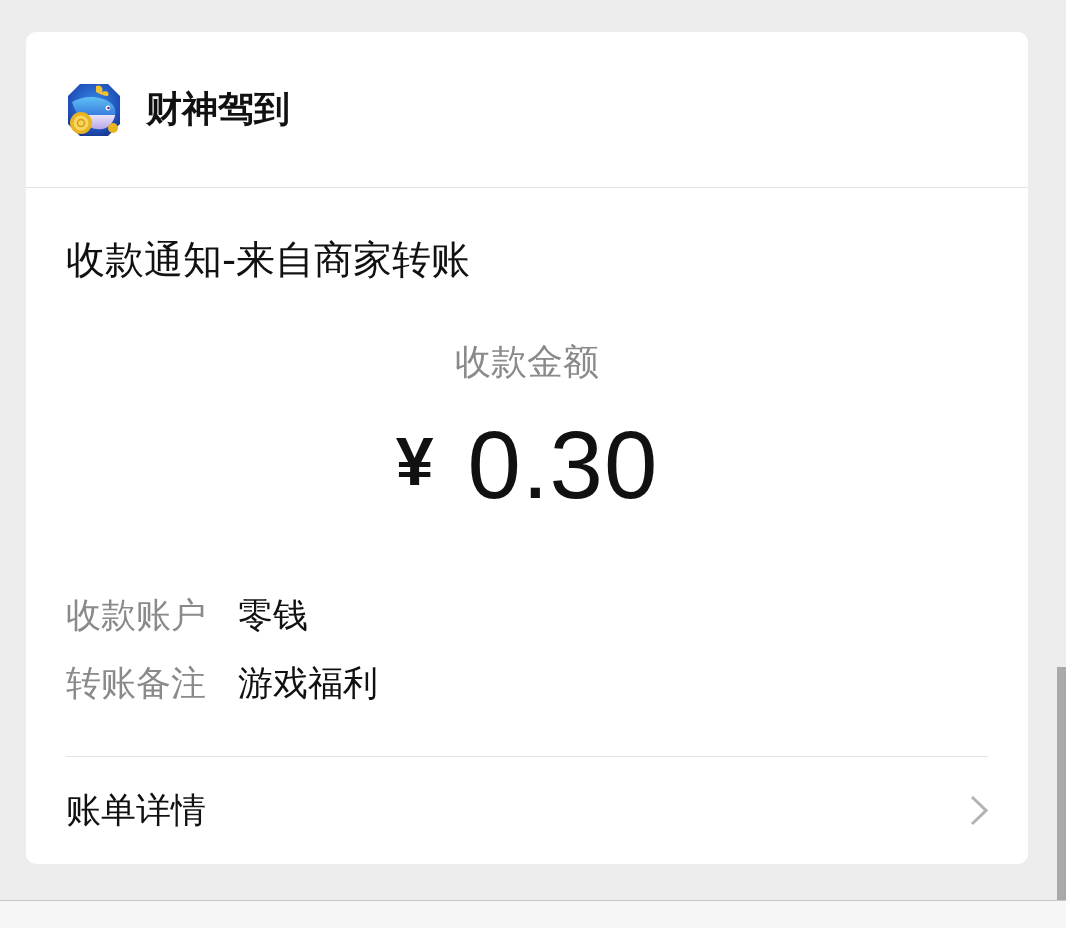 This screenshot has height=928, width=1066. What do you see at coordinates (527, 362) in the screenshot?
I see `amount-label: 收款金额` at bounding box center [527, 362].